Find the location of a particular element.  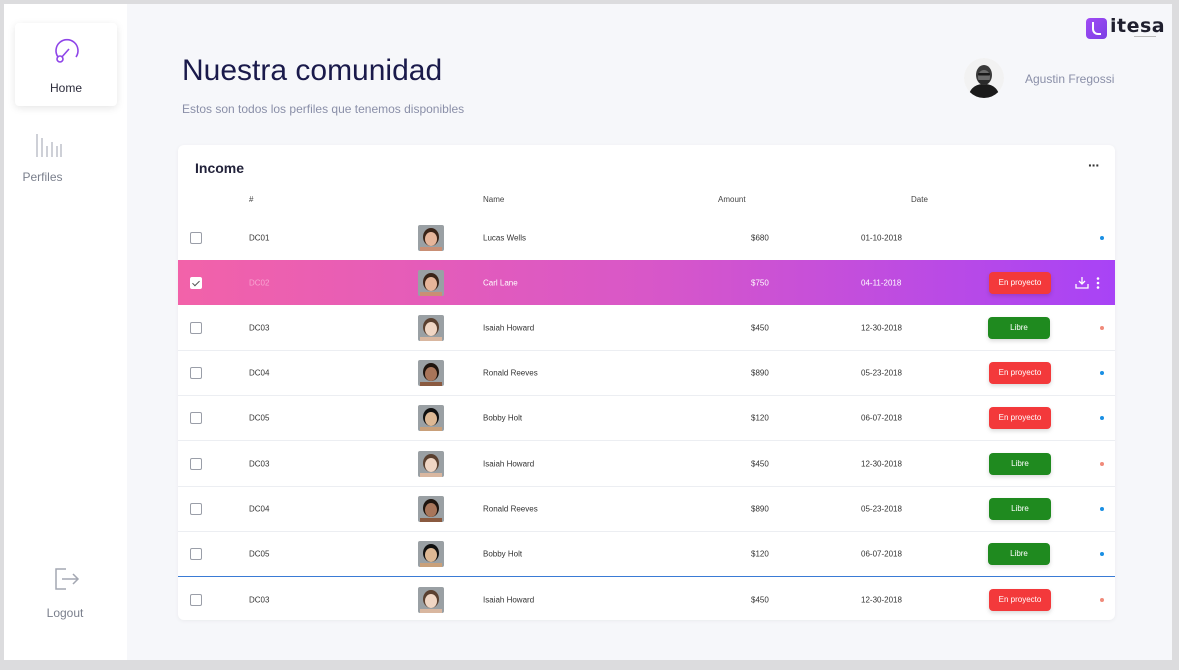

logo-underline is located at coordinates (1145, 36).